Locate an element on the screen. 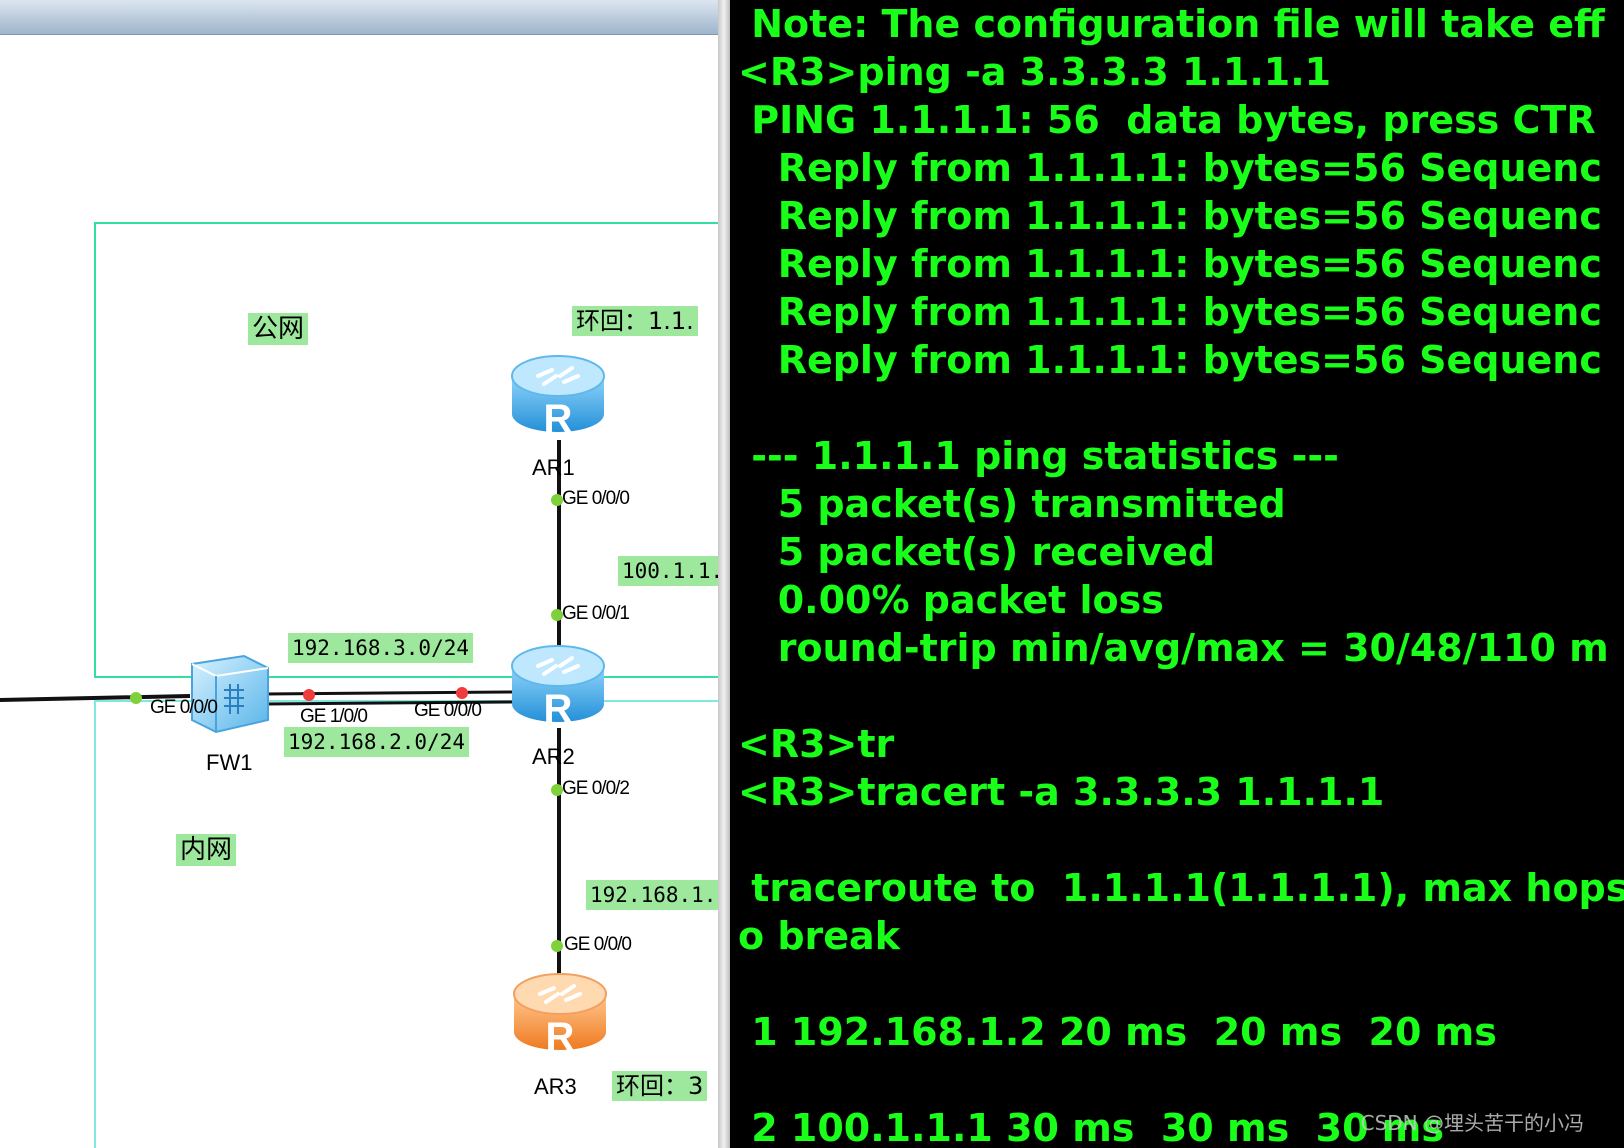  fw1-label: FW1 is located at coordinates (229, 762).